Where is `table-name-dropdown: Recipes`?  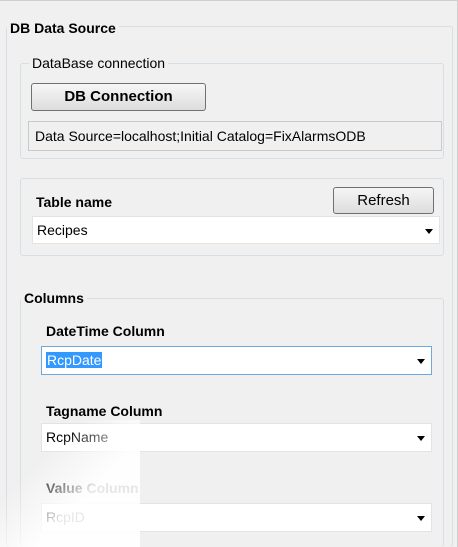
table-name-dropdown: Recipes is located at coordinates (236, 230).